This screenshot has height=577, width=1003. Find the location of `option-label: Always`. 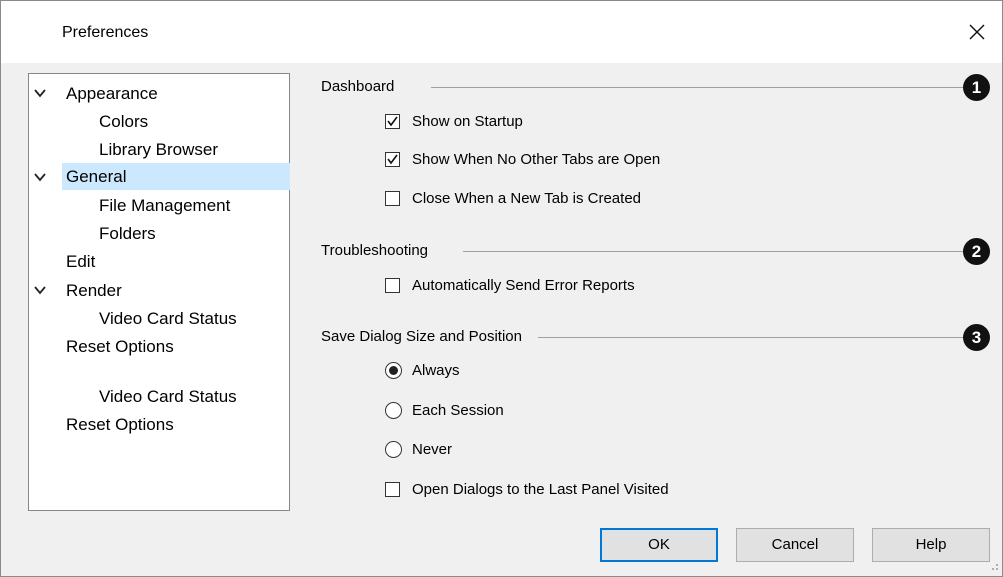

option-label: Always is located at coordinates (436, 370).